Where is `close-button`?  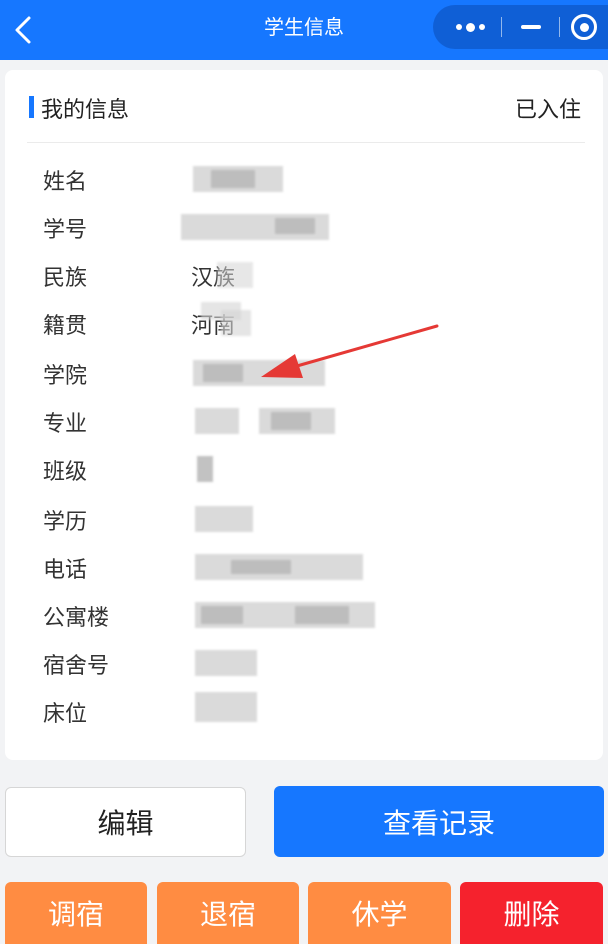
close-button is located at coordinates (584, 27).